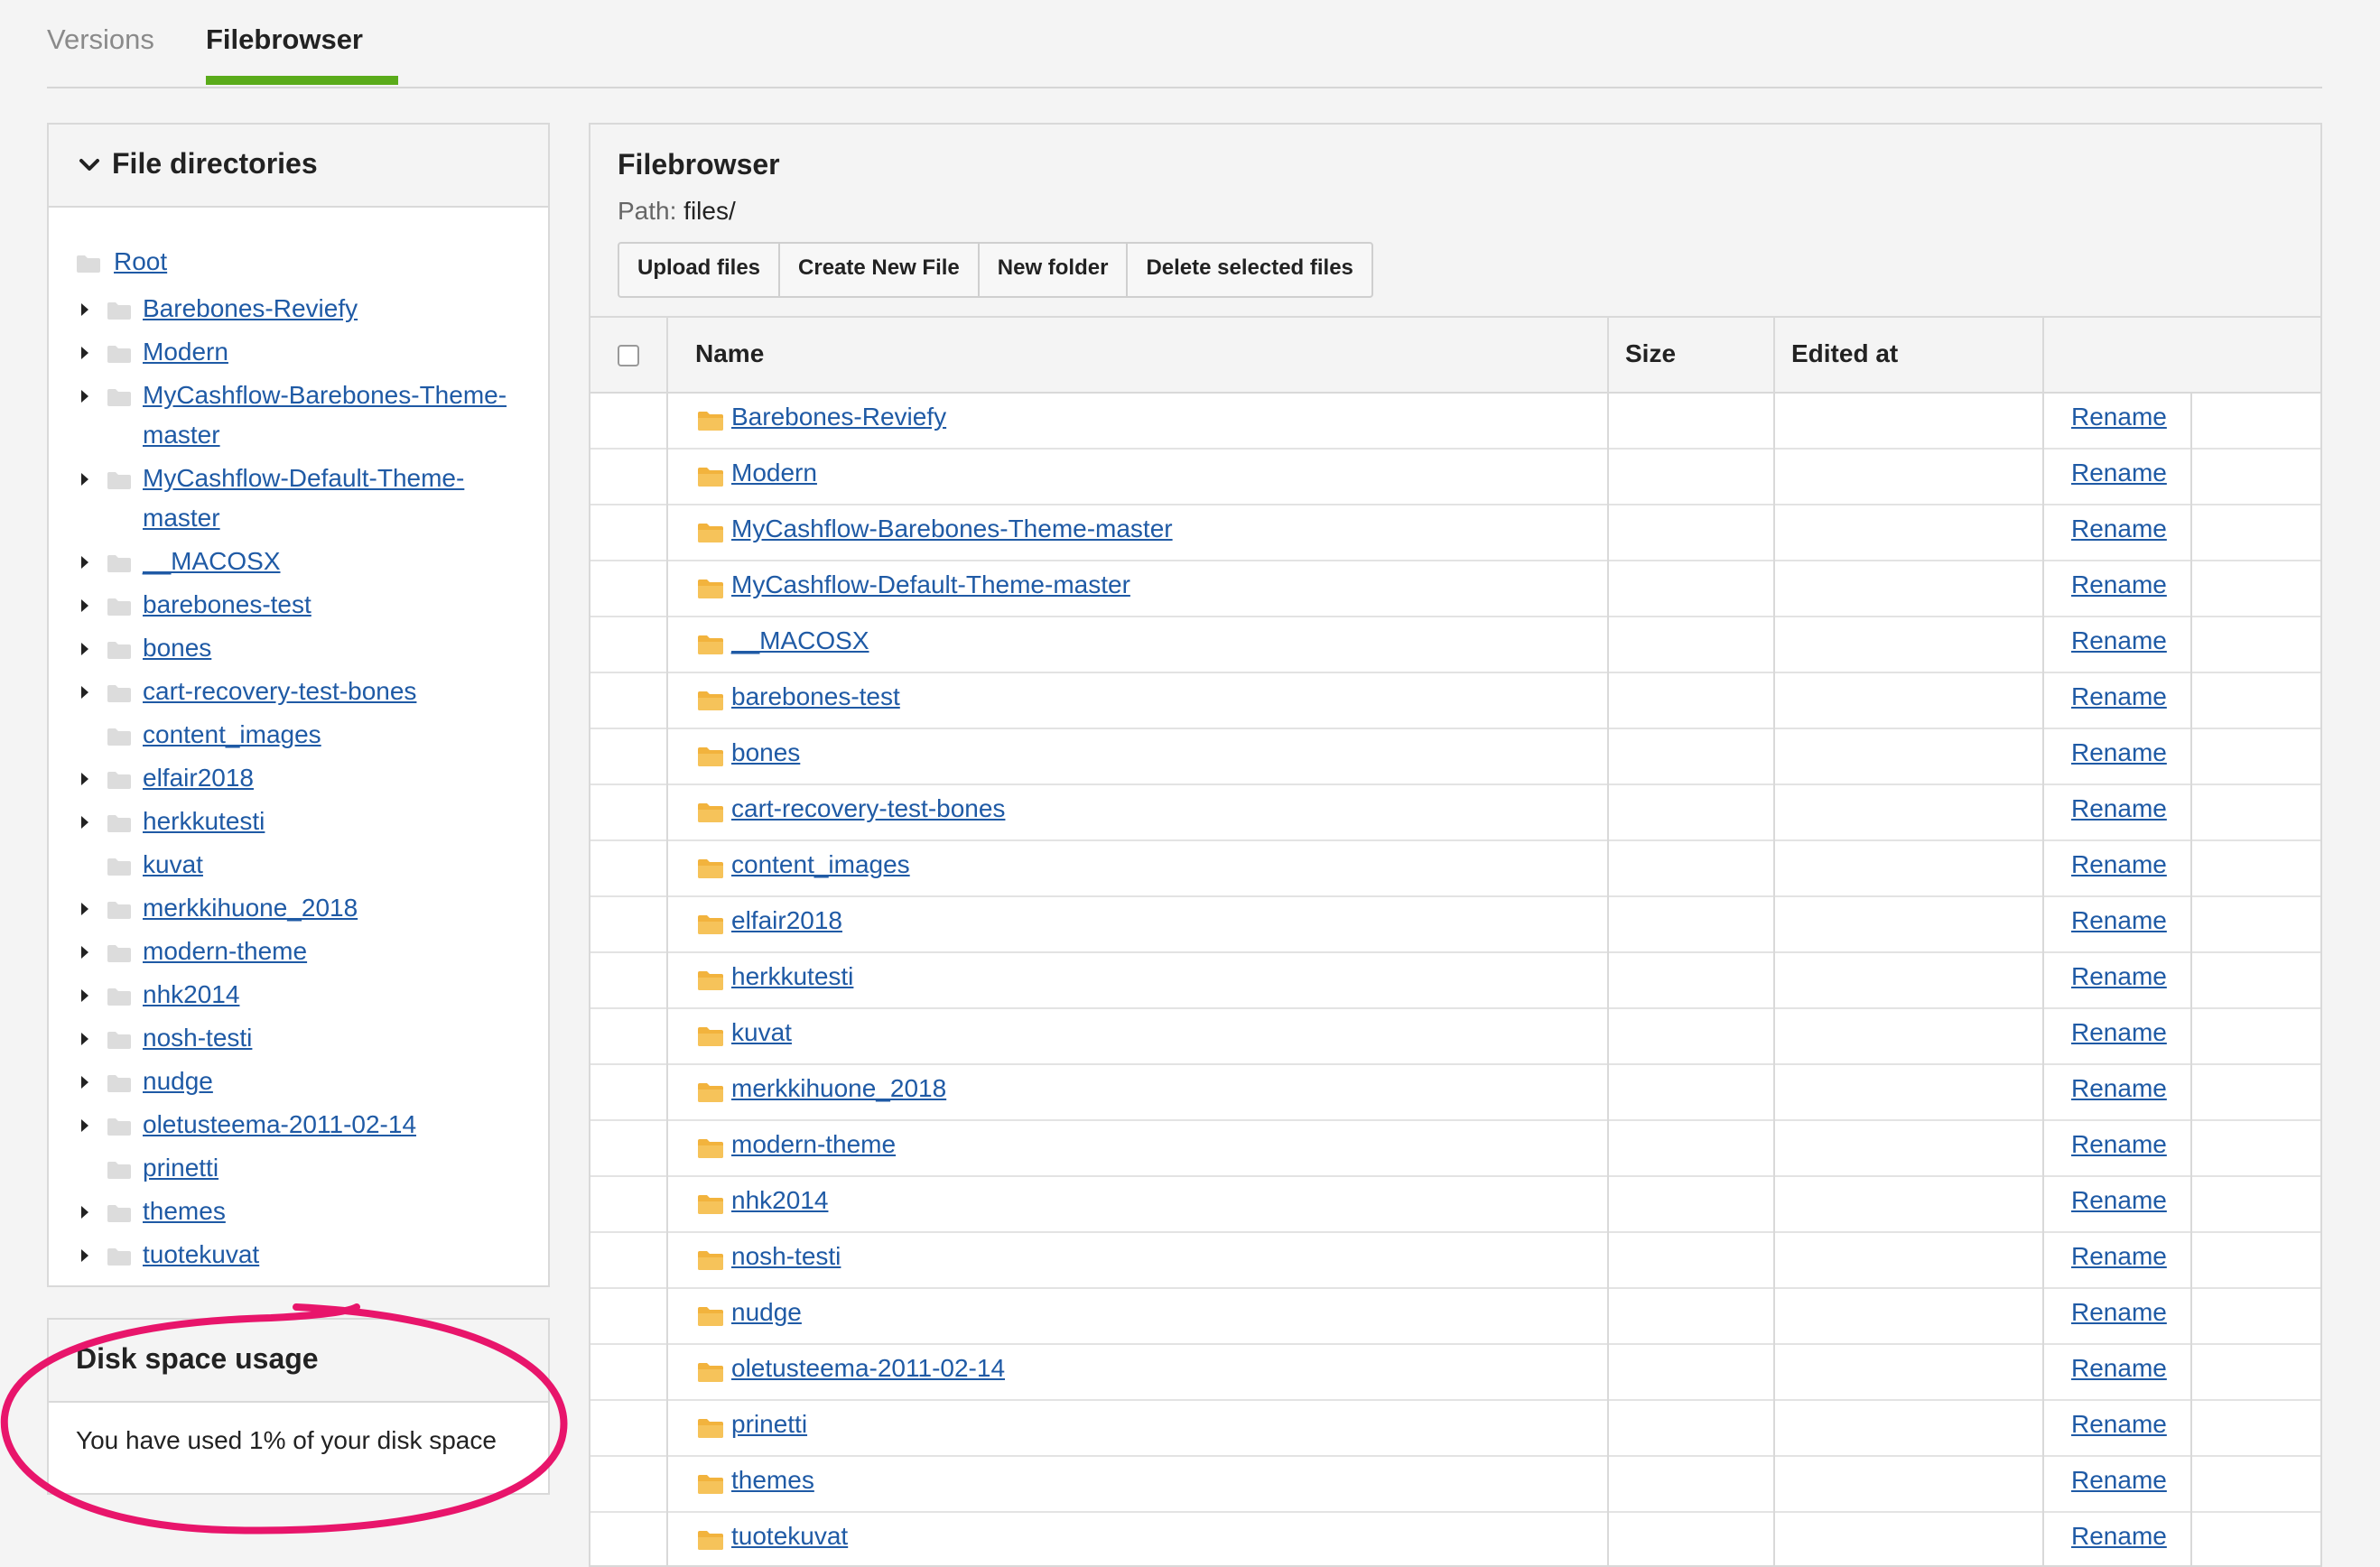 The image size is (2380, 1567). Describe the element at coordinates (779, 1200) in the screenshot. I see `file-name-link: nhk2014` at that location.